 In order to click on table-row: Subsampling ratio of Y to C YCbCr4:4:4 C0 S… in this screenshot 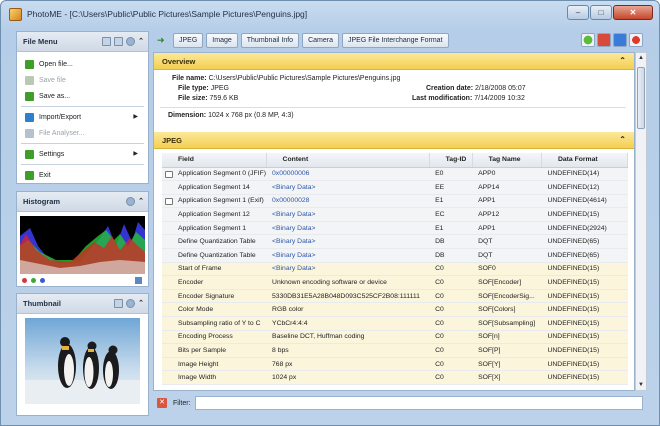, I will do `click(395, 323)`.